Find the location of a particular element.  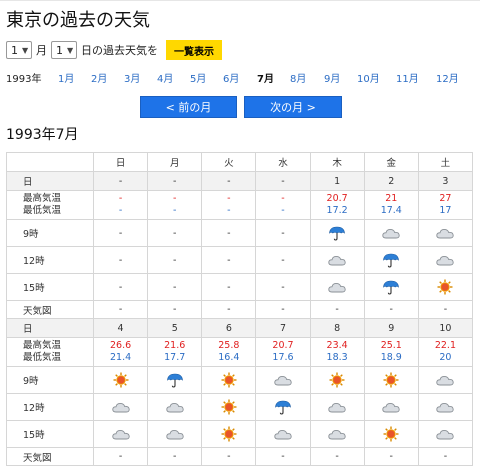

weekday-header: 日 is located at coordinates (120, 162).